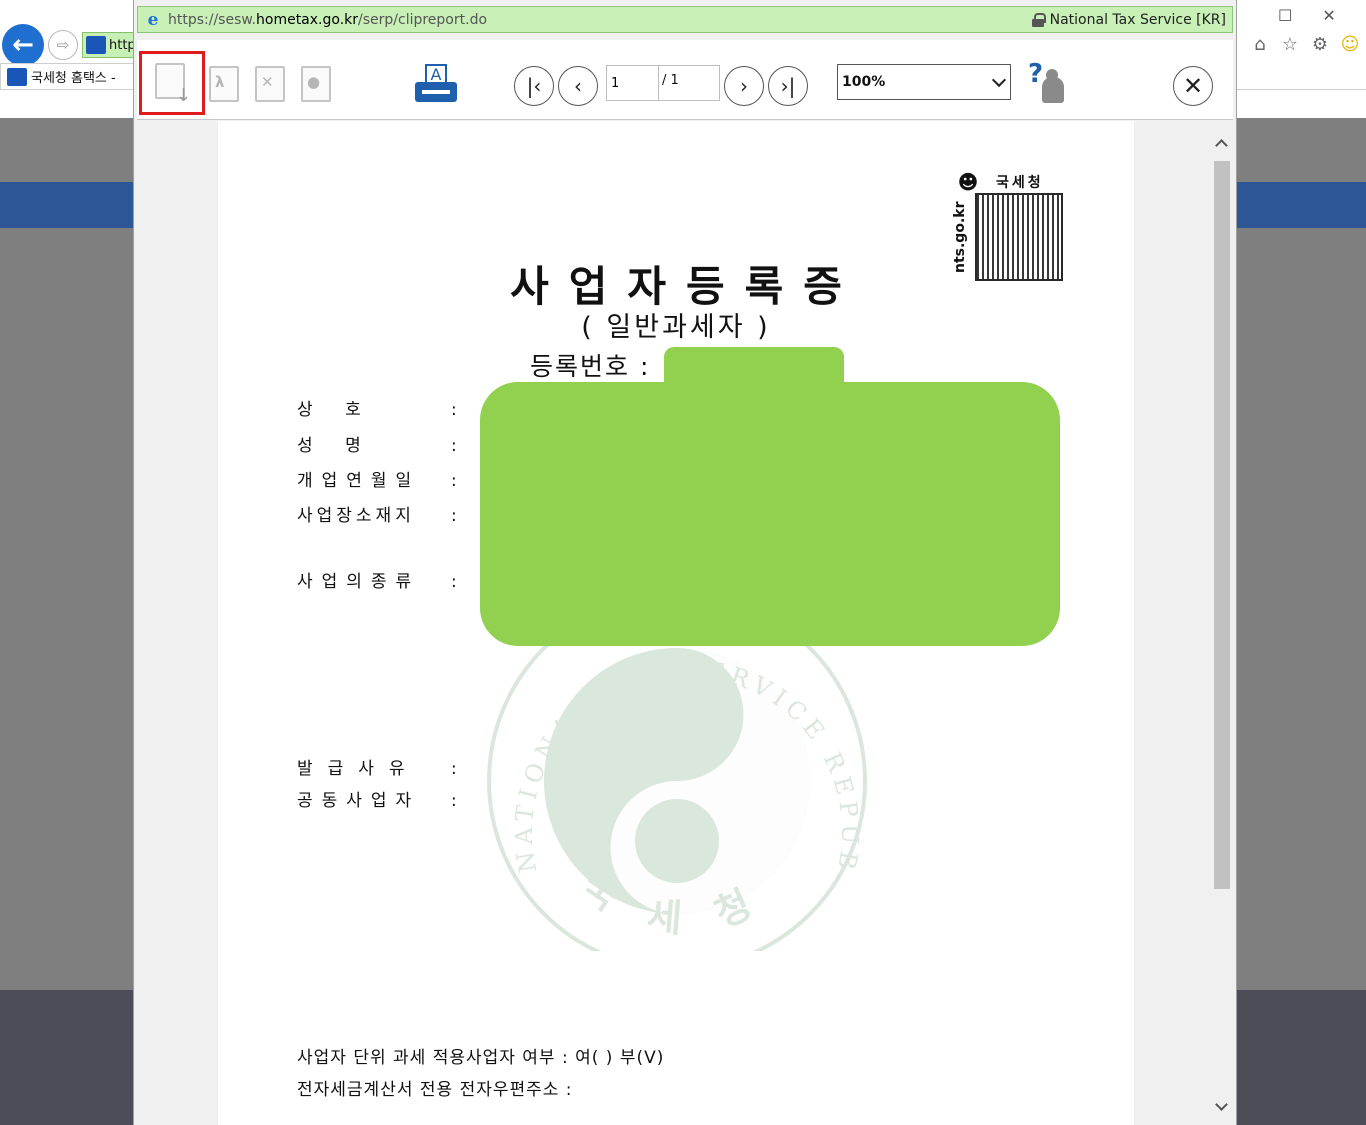 This screenshot has width=1366, height=1125. I want to click on field-representative: 성 명:, so click(377, 446).